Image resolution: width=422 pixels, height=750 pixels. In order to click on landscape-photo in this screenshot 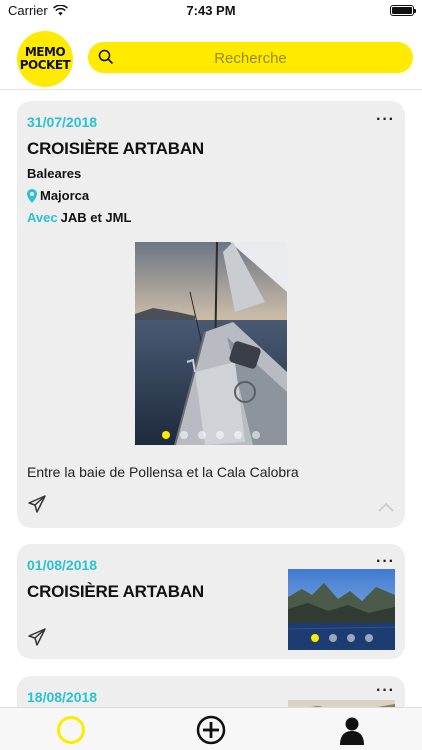, I will do `click(341, 703)`.